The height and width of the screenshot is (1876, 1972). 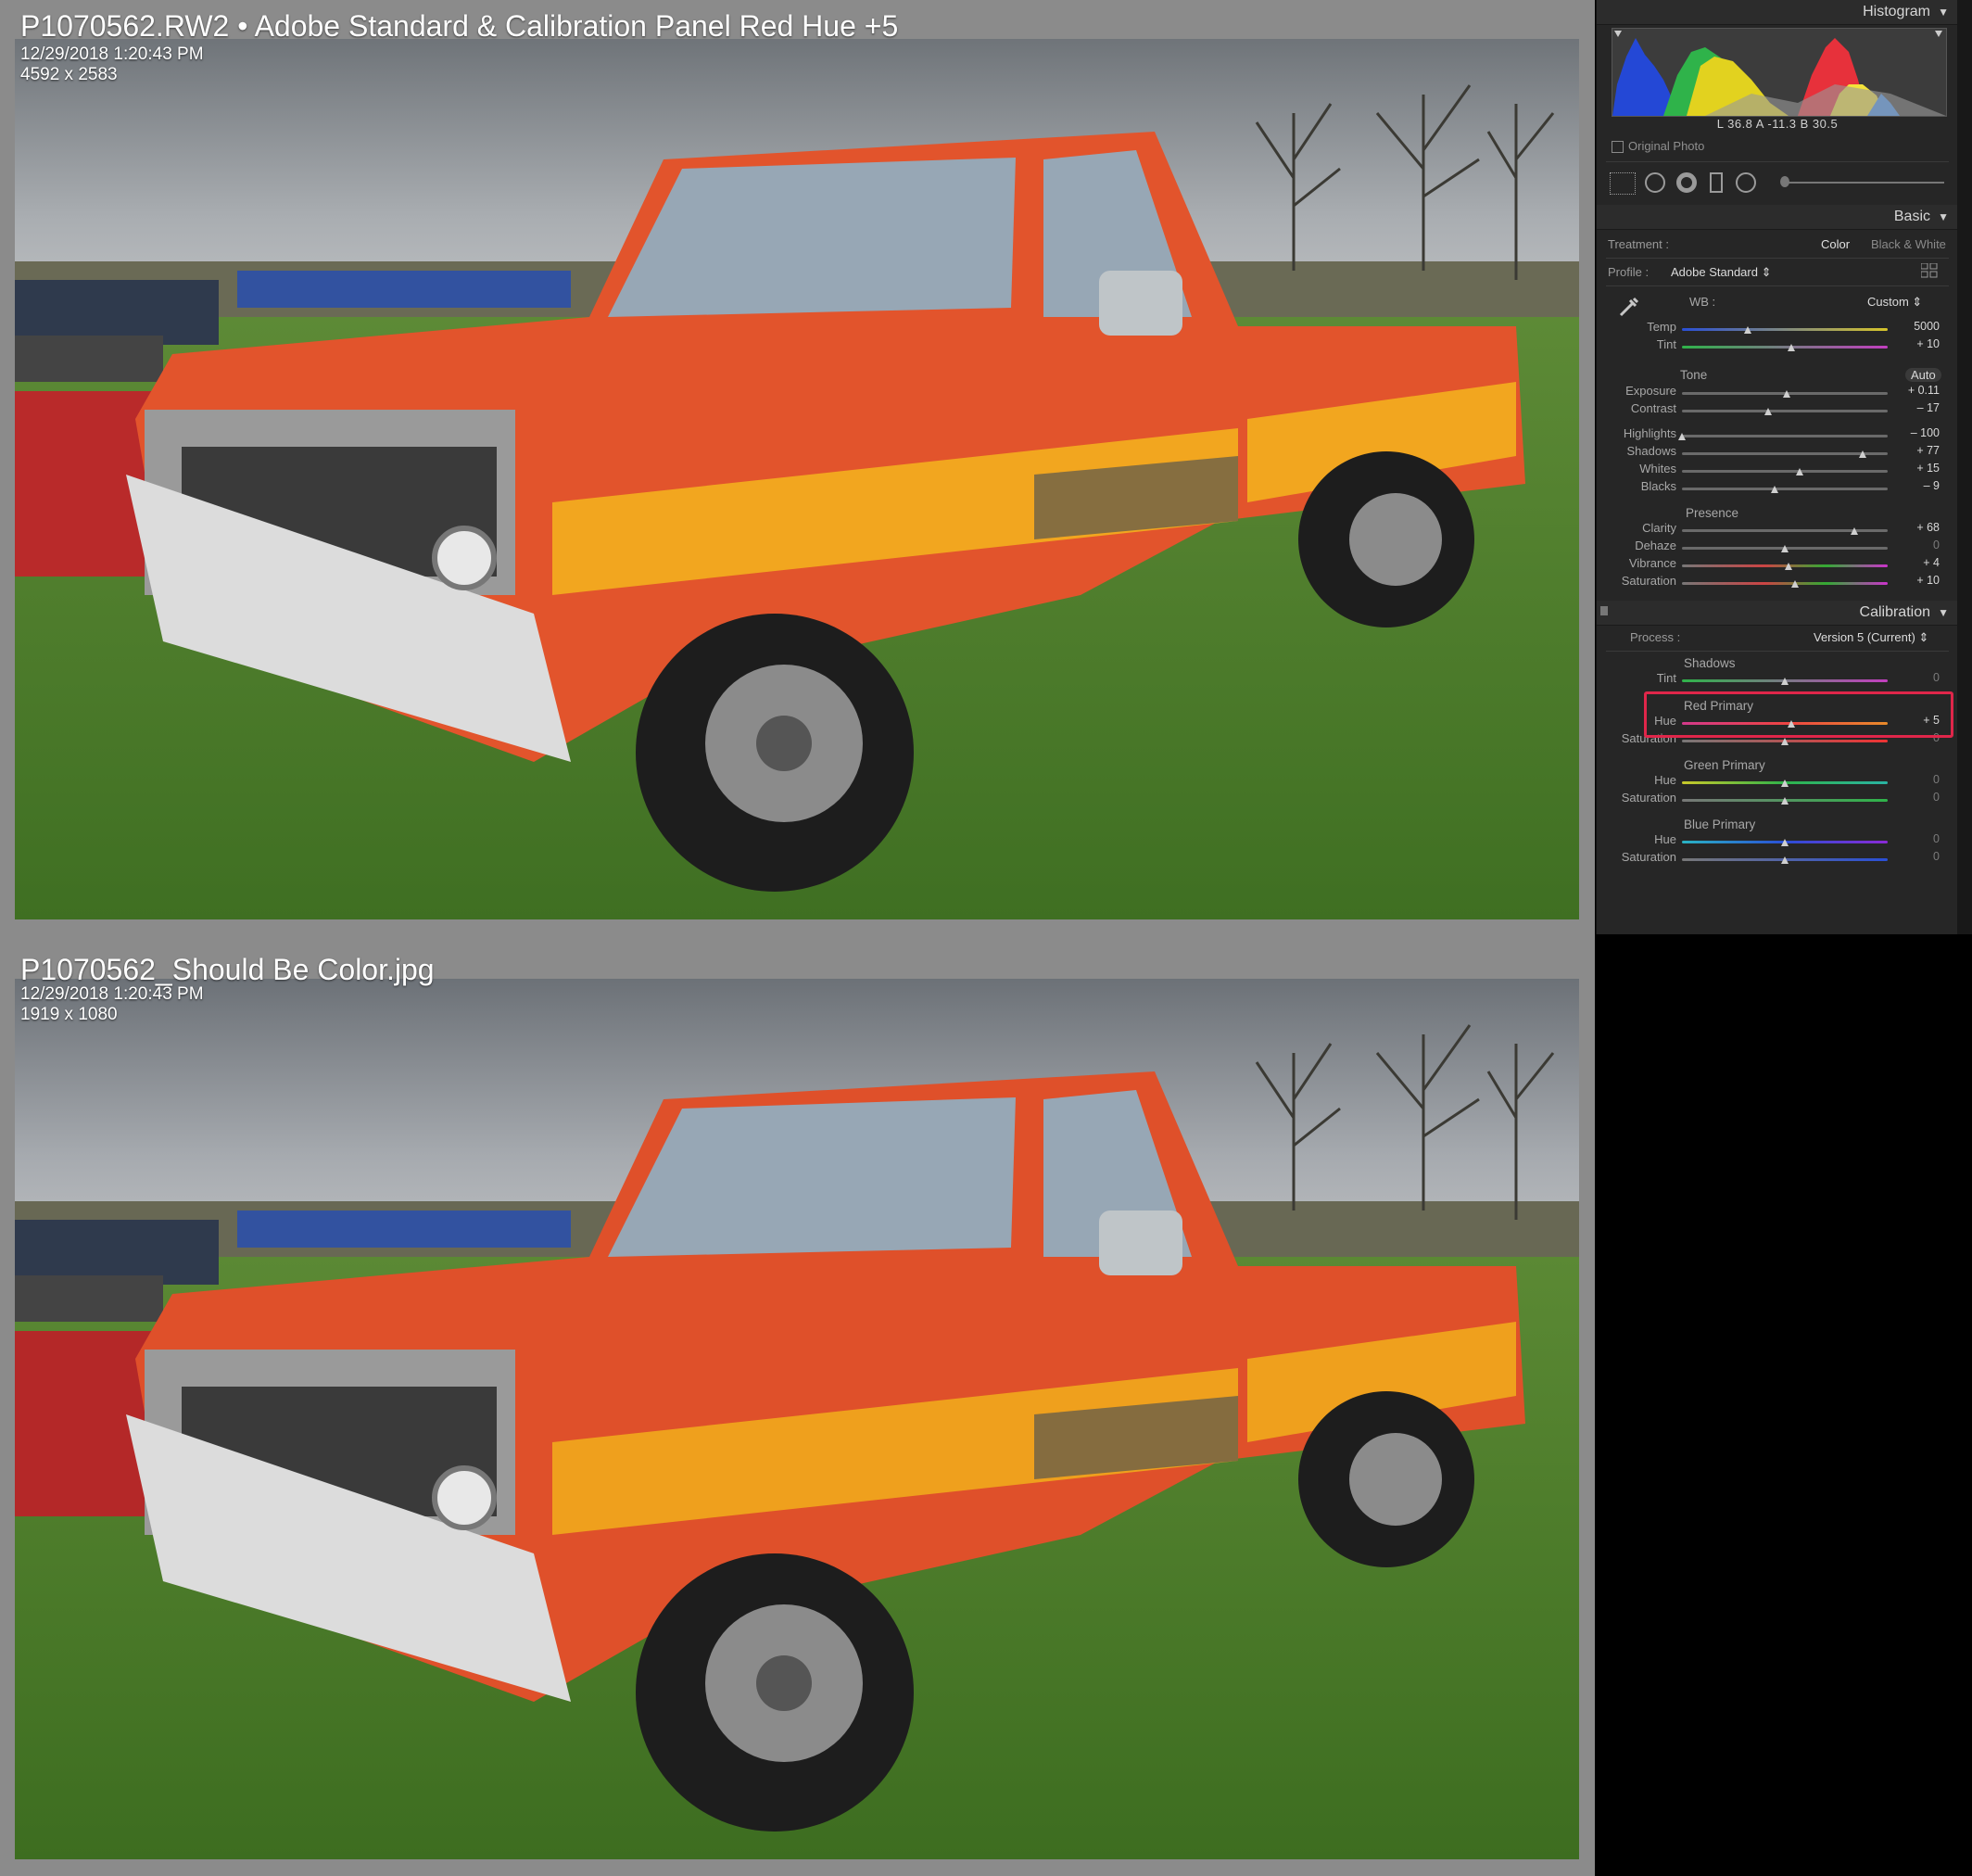 What do you see at coordinates (1921, 450) in the screenshot?
I see `shadows-value: + 77` at bounding box center [1921, 450].